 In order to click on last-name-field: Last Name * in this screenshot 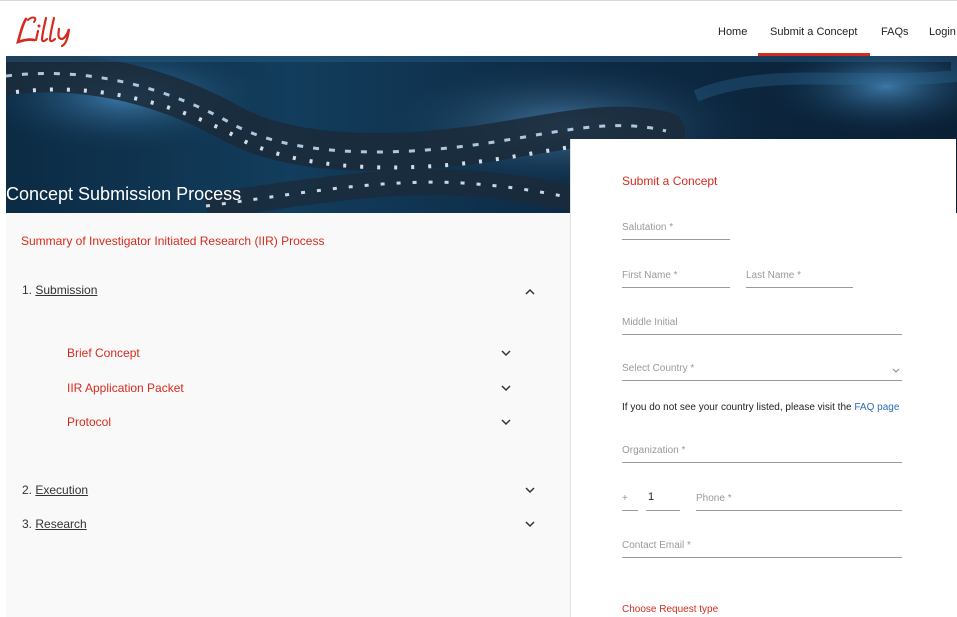, I will do `click(799, 278)`.